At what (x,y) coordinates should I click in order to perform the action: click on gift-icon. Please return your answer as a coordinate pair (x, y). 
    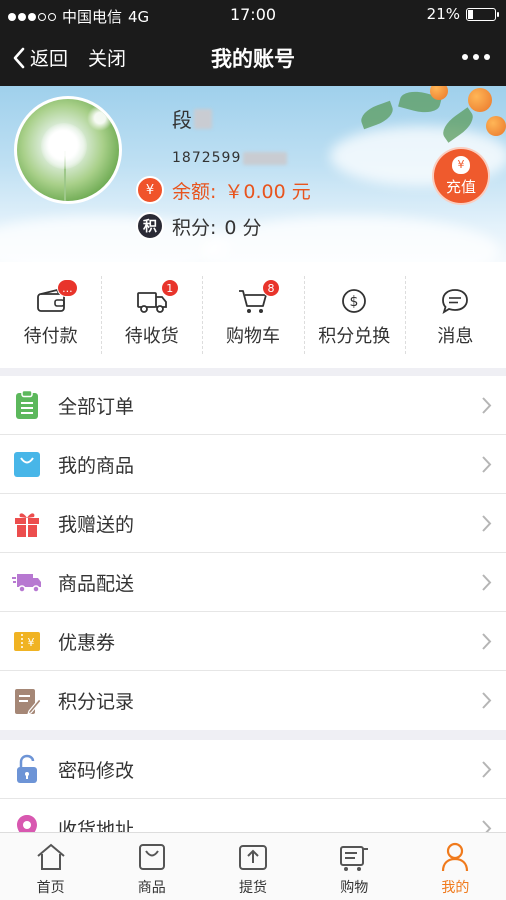
    Looking at the image, I should click on (27, 523).